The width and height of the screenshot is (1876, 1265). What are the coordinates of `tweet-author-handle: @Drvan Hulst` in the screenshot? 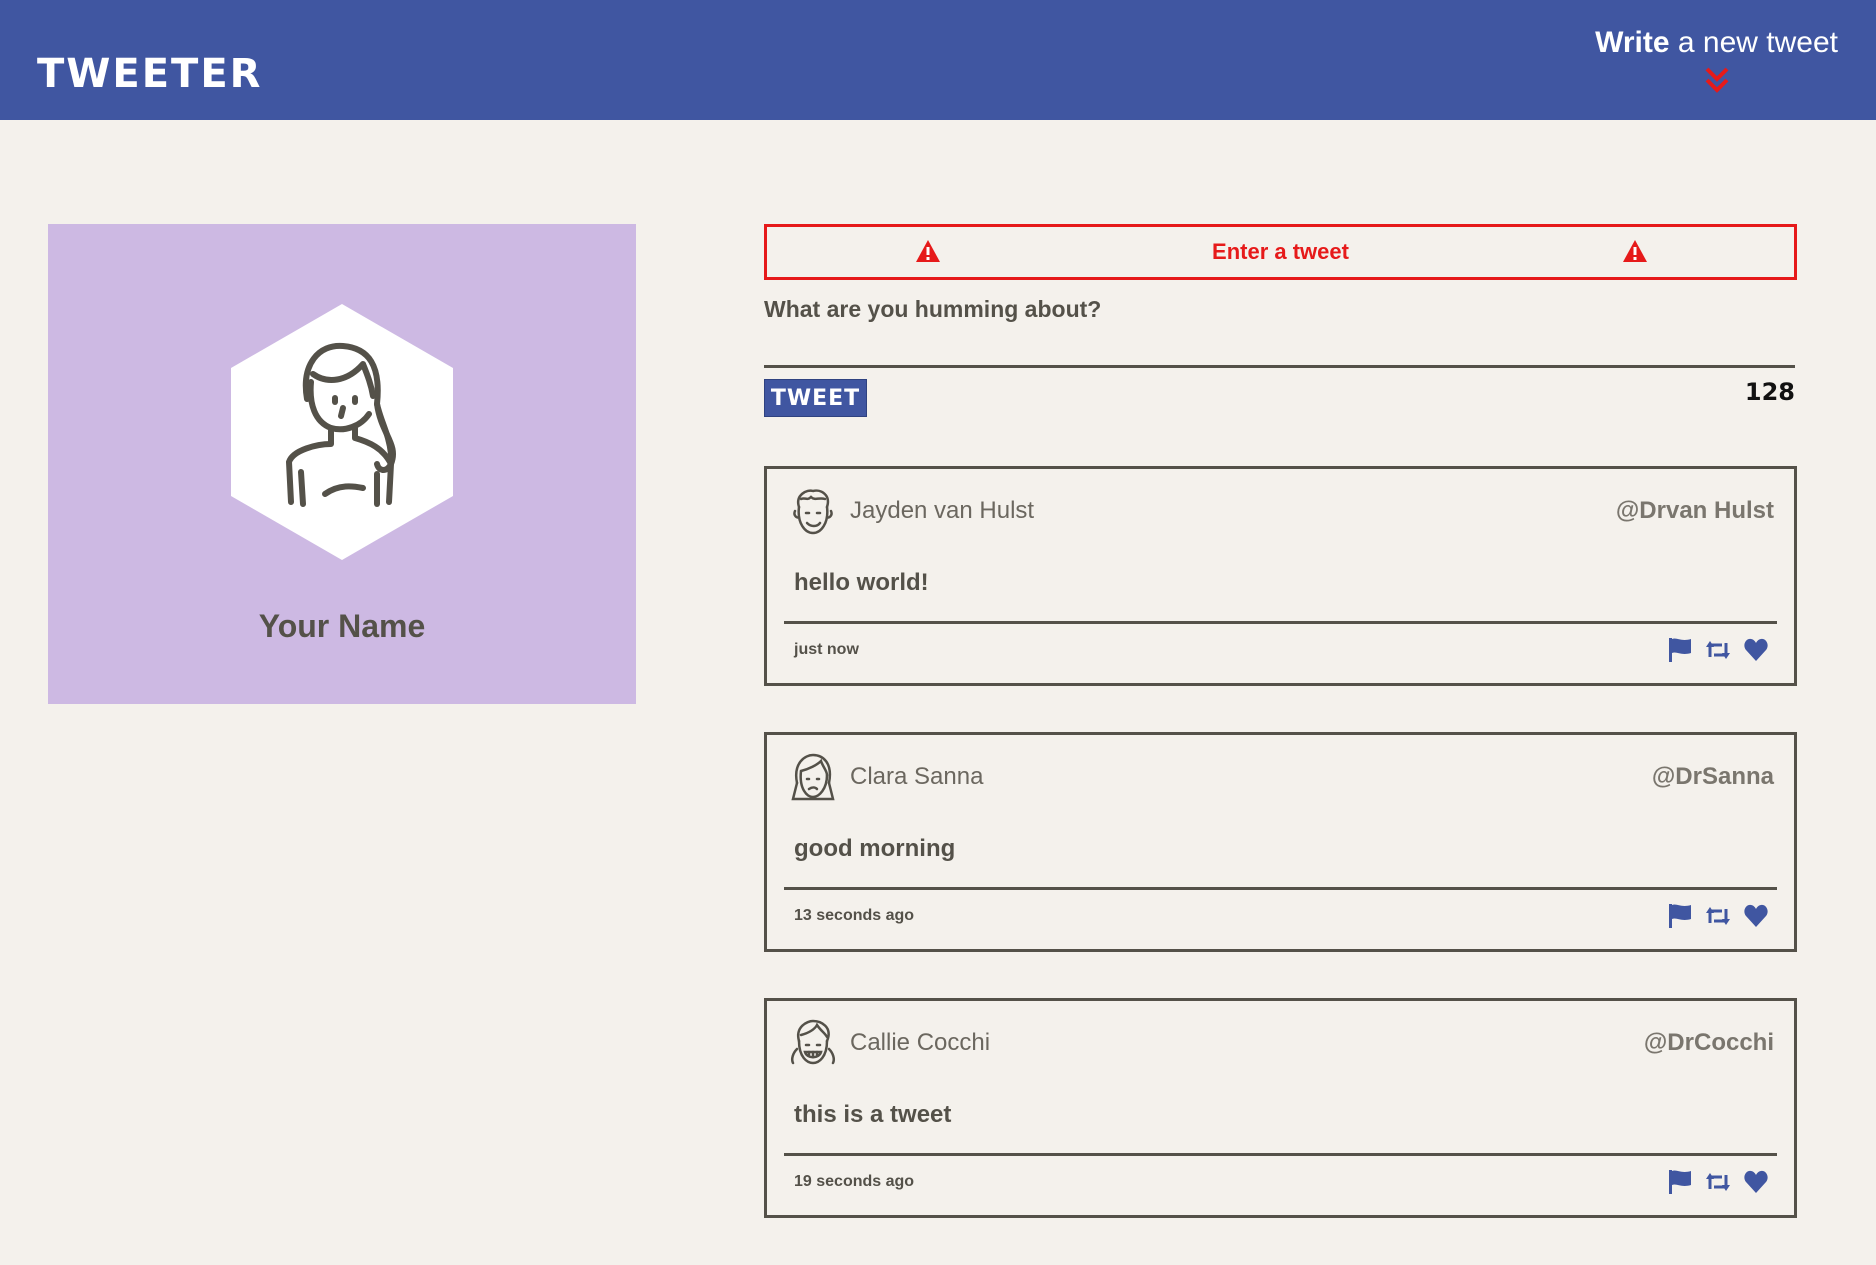 It's located at (1694, 510).